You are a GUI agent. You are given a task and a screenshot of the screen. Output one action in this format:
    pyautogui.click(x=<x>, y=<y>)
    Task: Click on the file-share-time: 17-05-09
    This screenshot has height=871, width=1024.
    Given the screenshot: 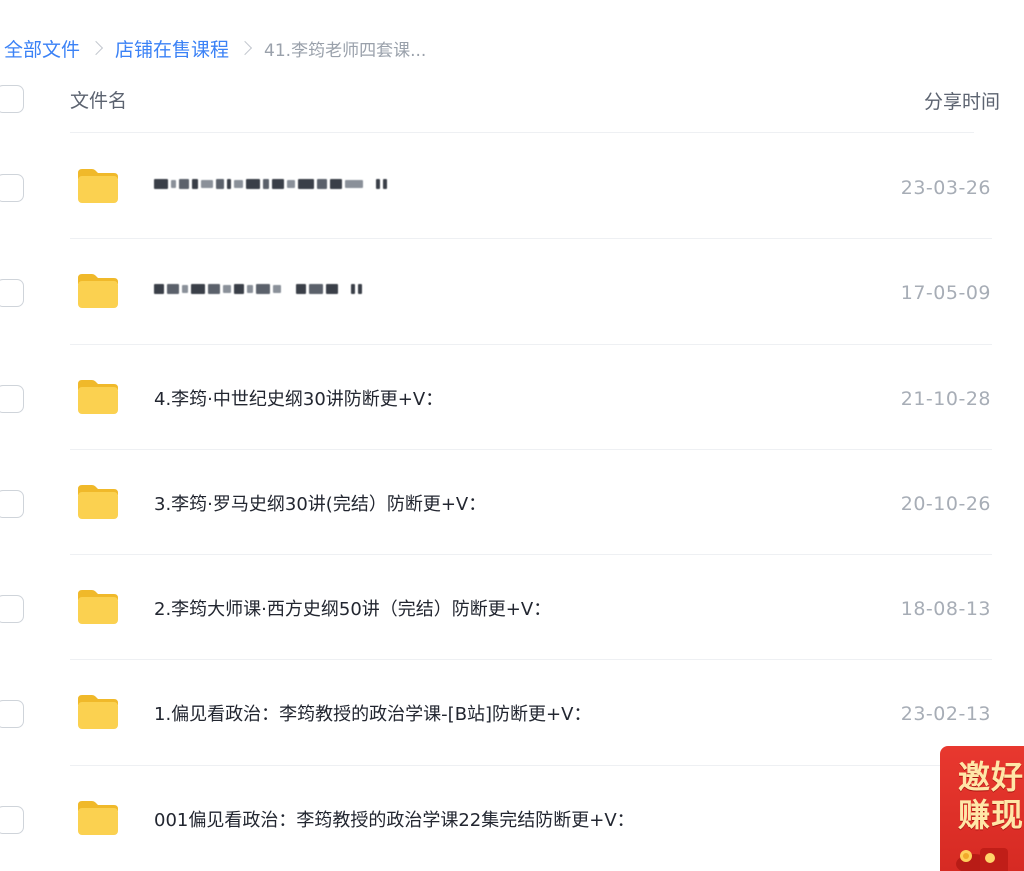 What is the action you would take?
    pyautogui.click(x=945, y=293)
    